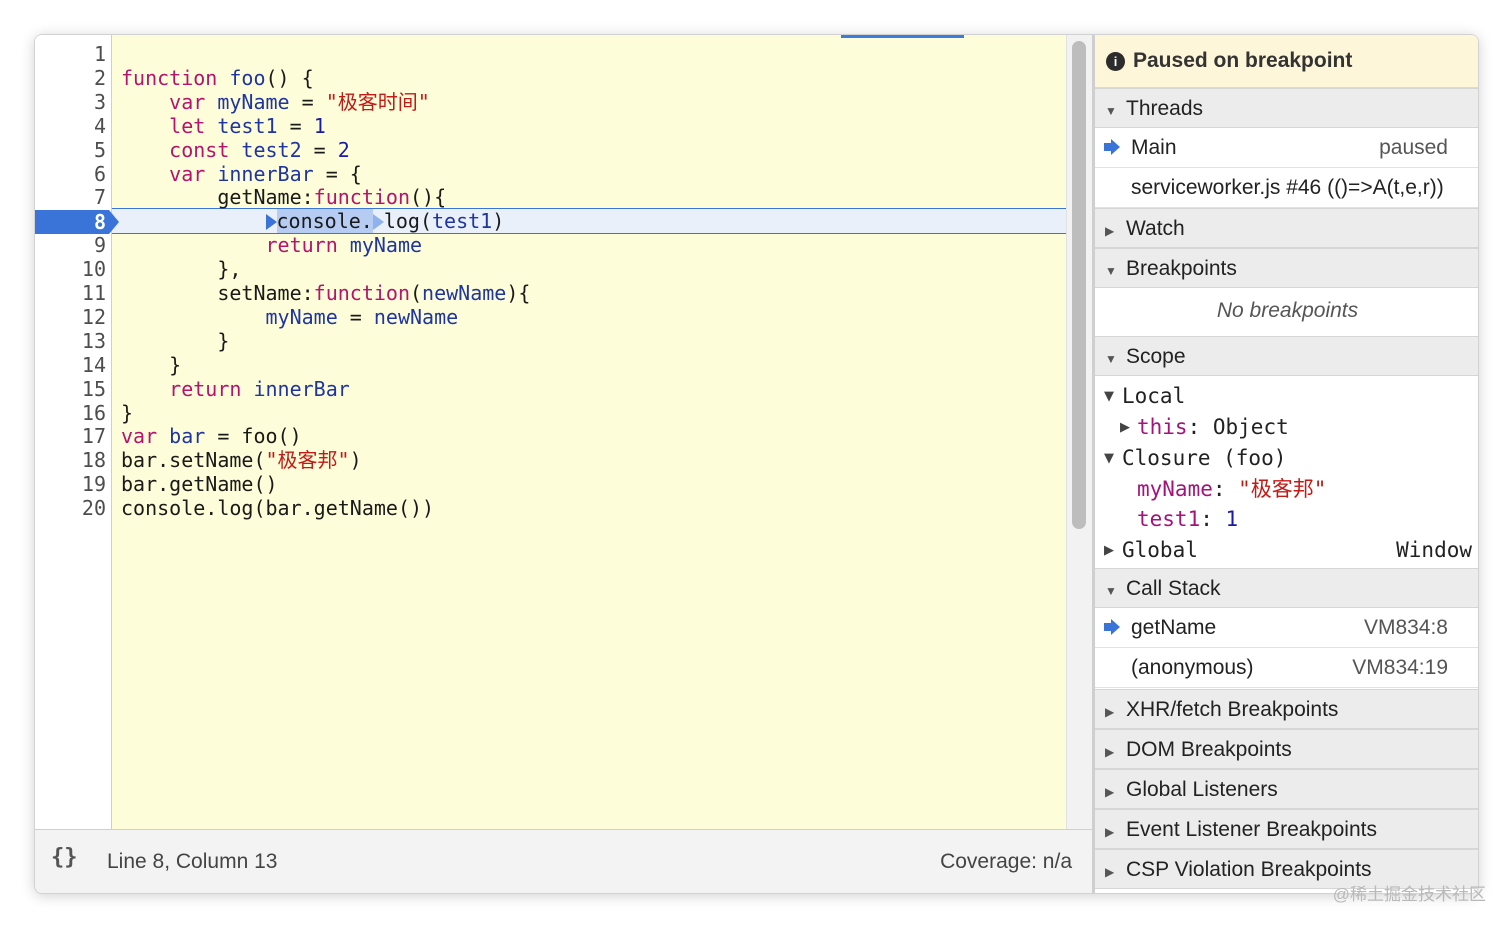 Image resolution: width=1512 pixels, height=927 pixels. What do you see at coordinates (70, 197) in the screenshot?
I see `line-number: 7` at bounding box center [70, 197].